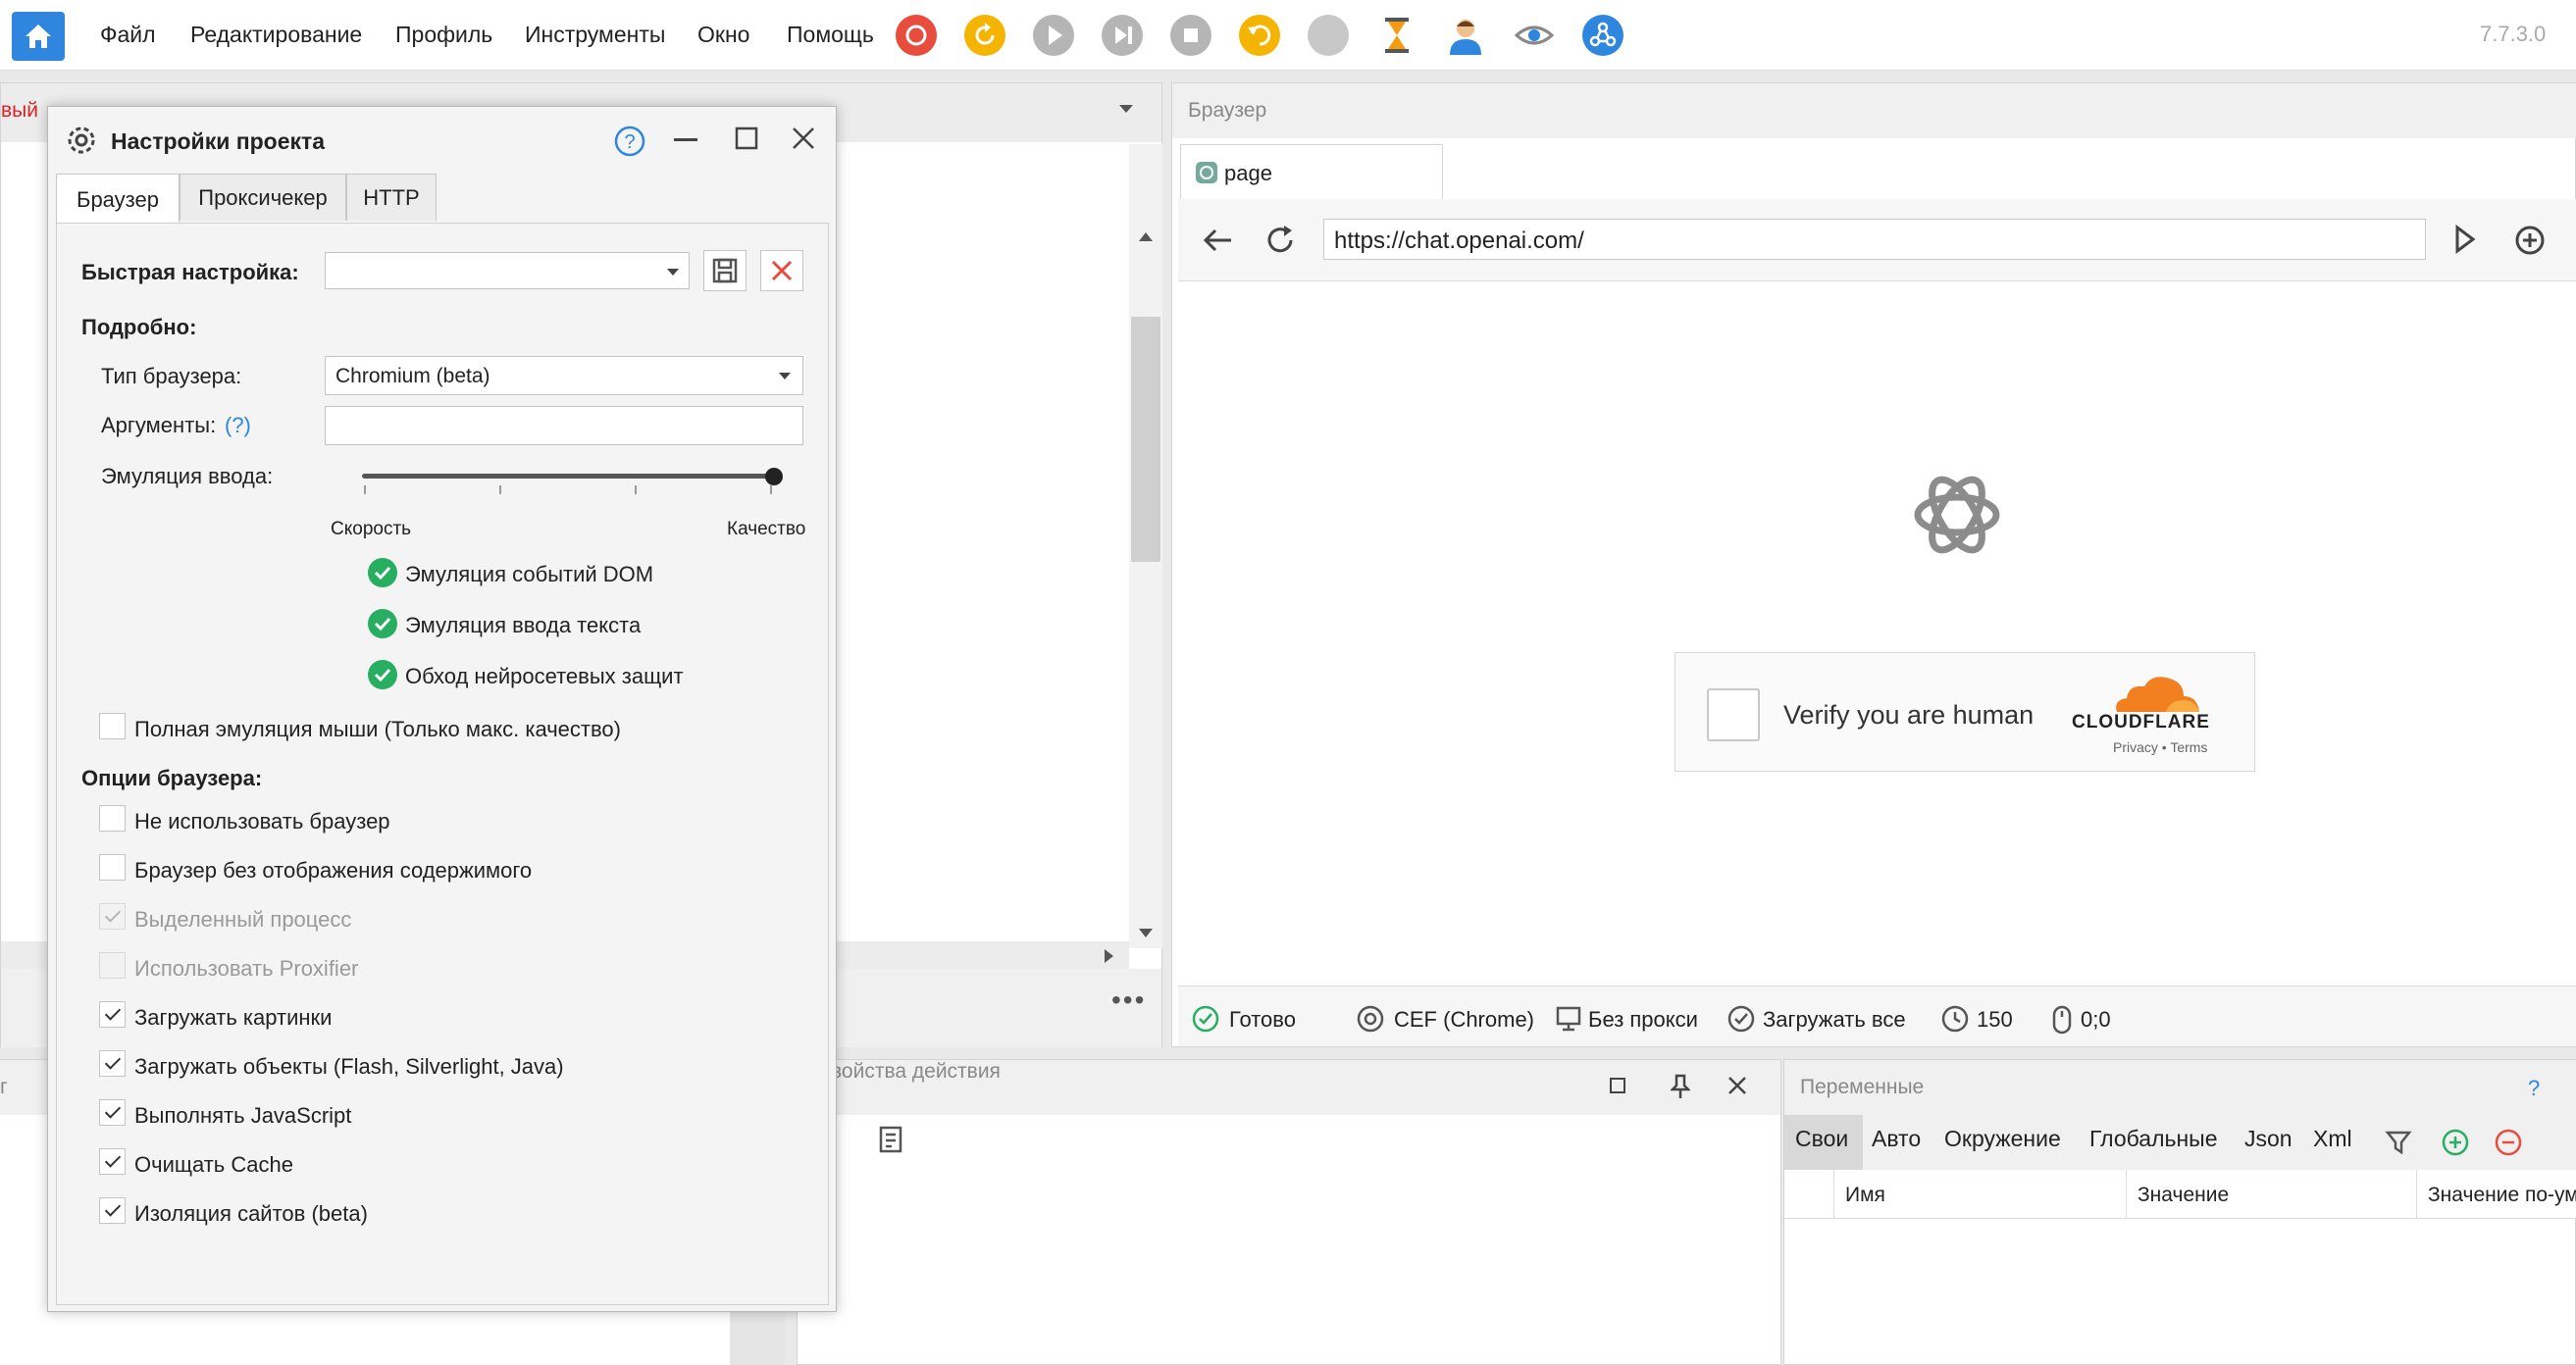 The height and width of the screenshot is (1365, 2576). What do you see at coordinates (1874, 239) in the screenshot?
I see `url-input: https://chat.openai.com/` at bounding box center [1874, 239].